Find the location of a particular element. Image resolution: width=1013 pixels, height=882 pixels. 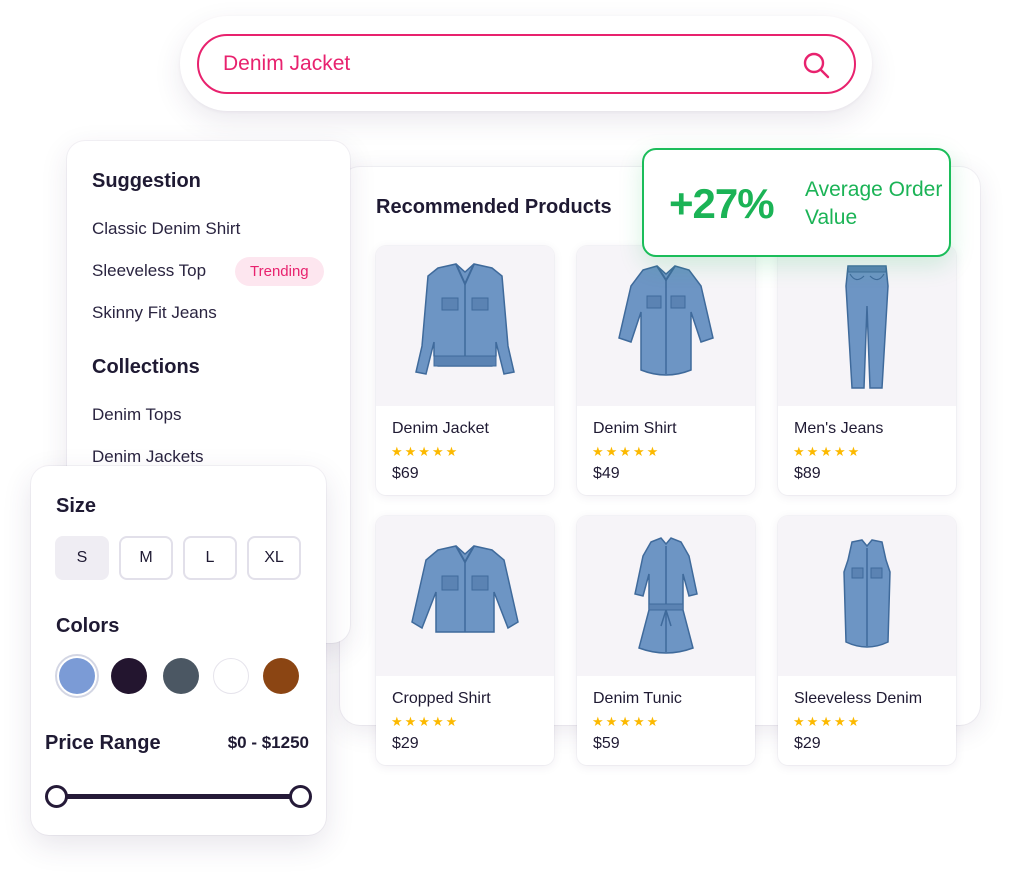

product-price: $59 is located at coordinates (606, 743).